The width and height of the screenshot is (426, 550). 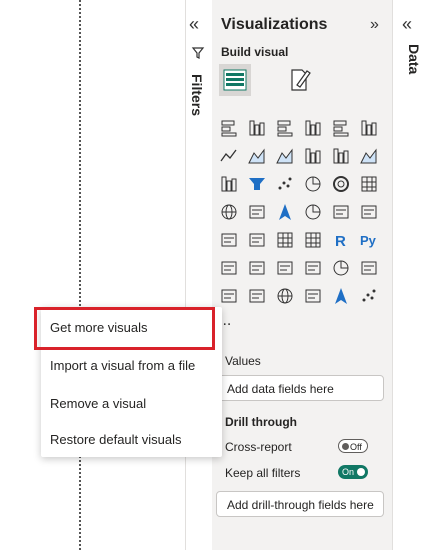 What do you see at coordinates (313, 296) in the screenshot?
I see `diamond-visual-icon` at bounding box center [313, 296].